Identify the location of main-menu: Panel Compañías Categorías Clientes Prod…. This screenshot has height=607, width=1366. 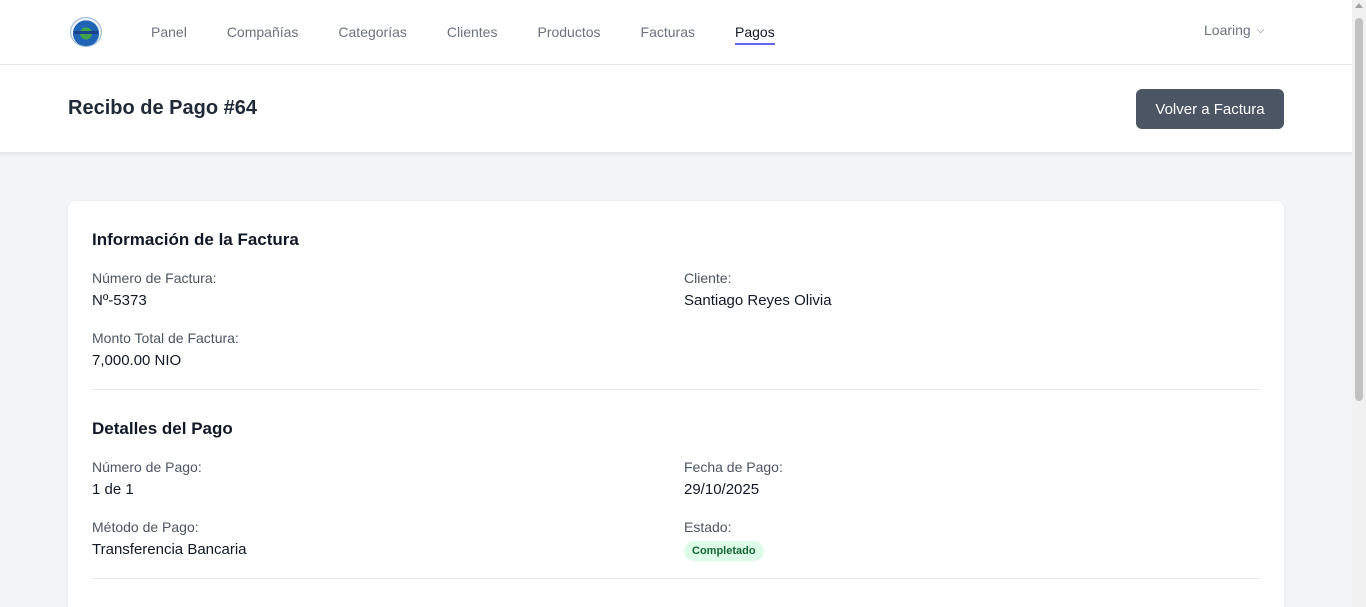
(483, 32).